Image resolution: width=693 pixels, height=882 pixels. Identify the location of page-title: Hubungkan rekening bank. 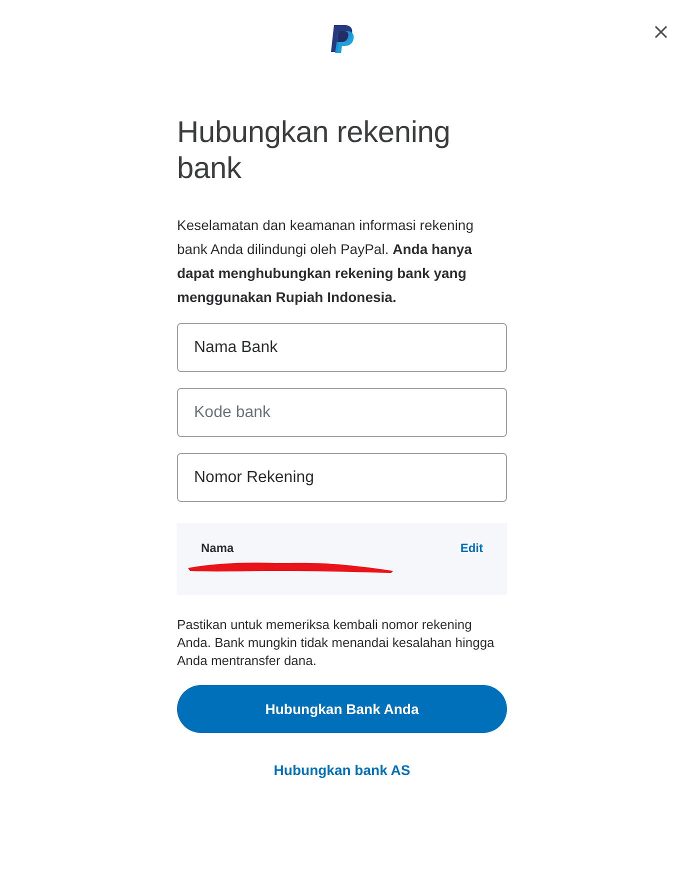
(314, 151).